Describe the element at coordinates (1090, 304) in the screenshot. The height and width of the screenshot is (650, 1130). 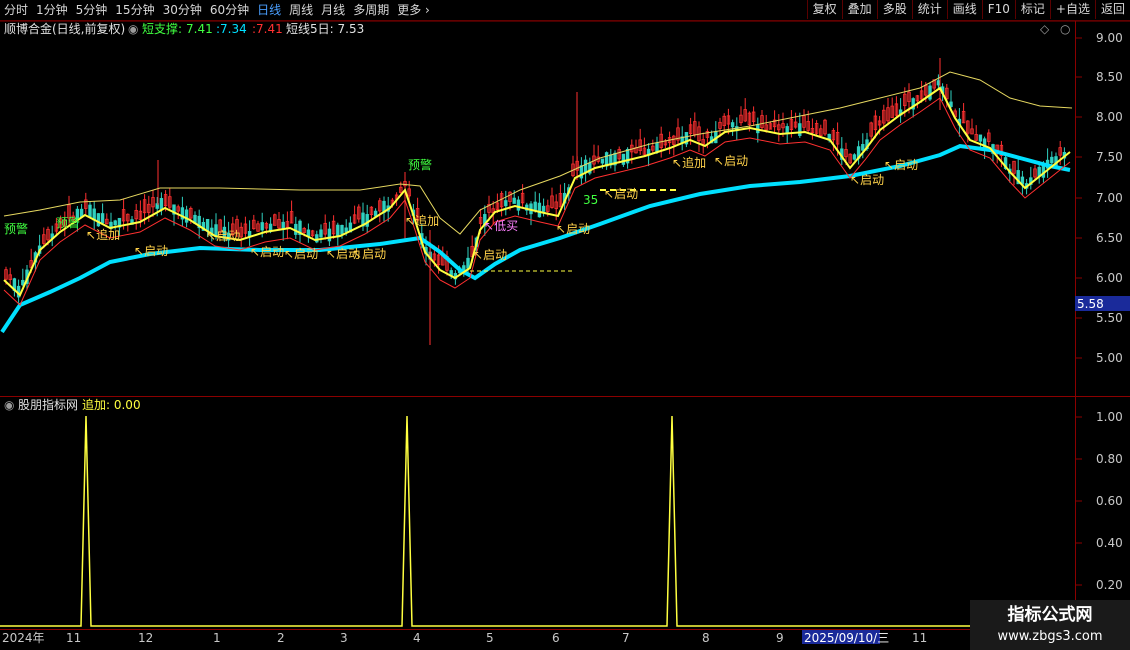
I see `price-tag: 5.58` at that location.